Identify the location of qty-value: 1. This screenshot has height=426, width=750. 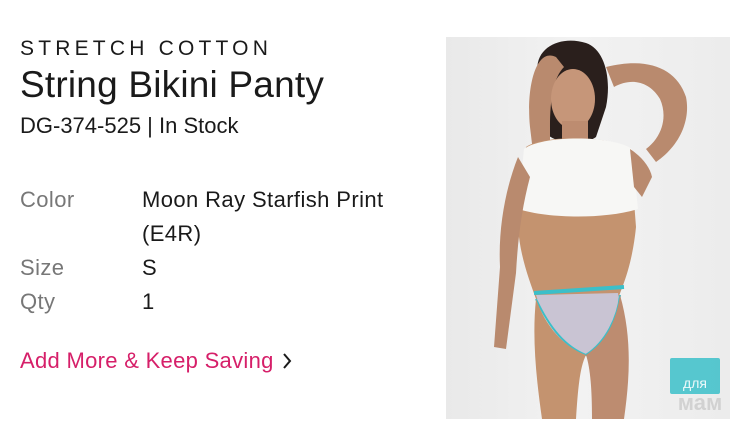
(148, 301).